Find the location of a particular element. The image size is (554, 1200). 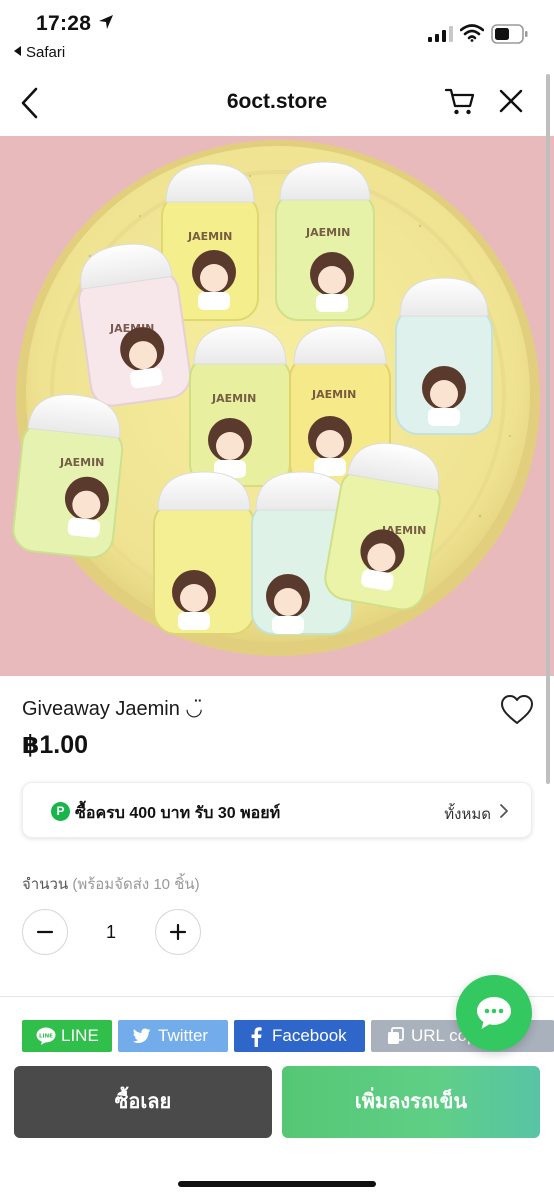

line-icon: LINE is located at coordinates (46, 1036).